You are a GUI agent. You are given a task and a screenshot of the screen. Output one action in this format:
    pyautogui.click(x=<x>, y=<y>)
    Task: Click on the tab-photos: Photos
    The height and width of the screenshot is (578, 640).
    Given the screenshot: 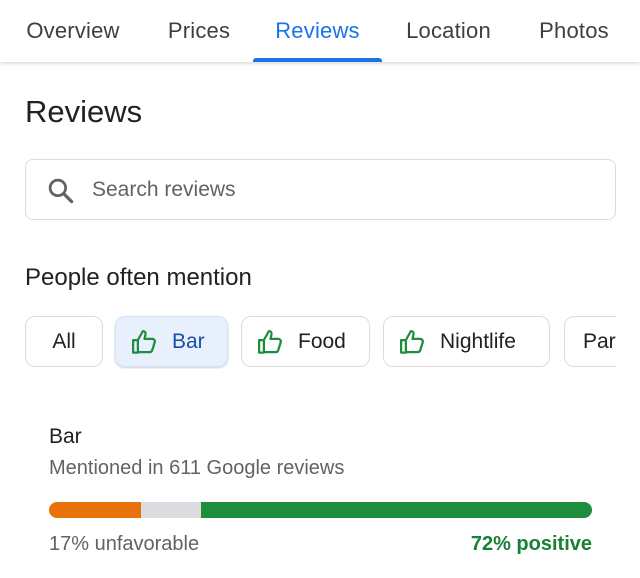 What is the action you would take?
    pyautogui.click(x=574, y=31)
    